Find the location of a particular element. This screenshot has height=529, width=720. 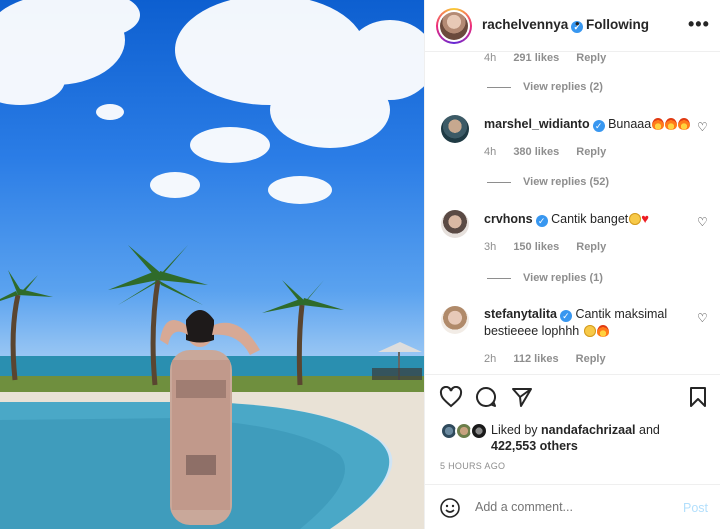

comment-meta: 2h 112 likes Reply is located at coordinates (545, 359).